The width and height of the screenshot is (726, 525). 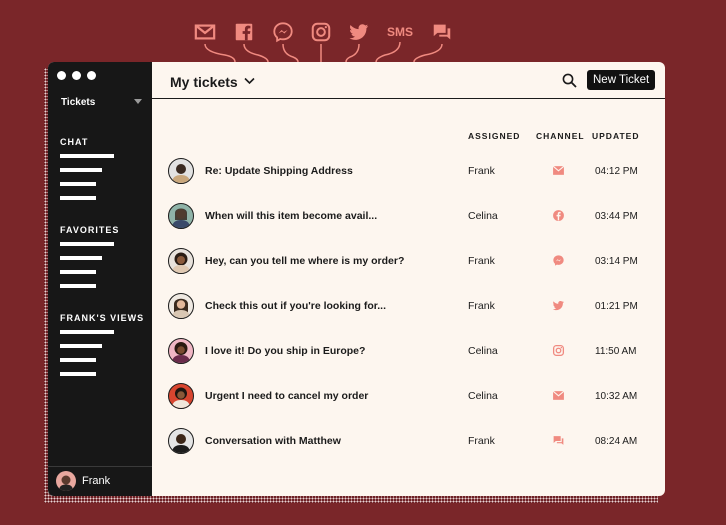 I want to click on page-title: My tickets, so click(x=204, y=82).